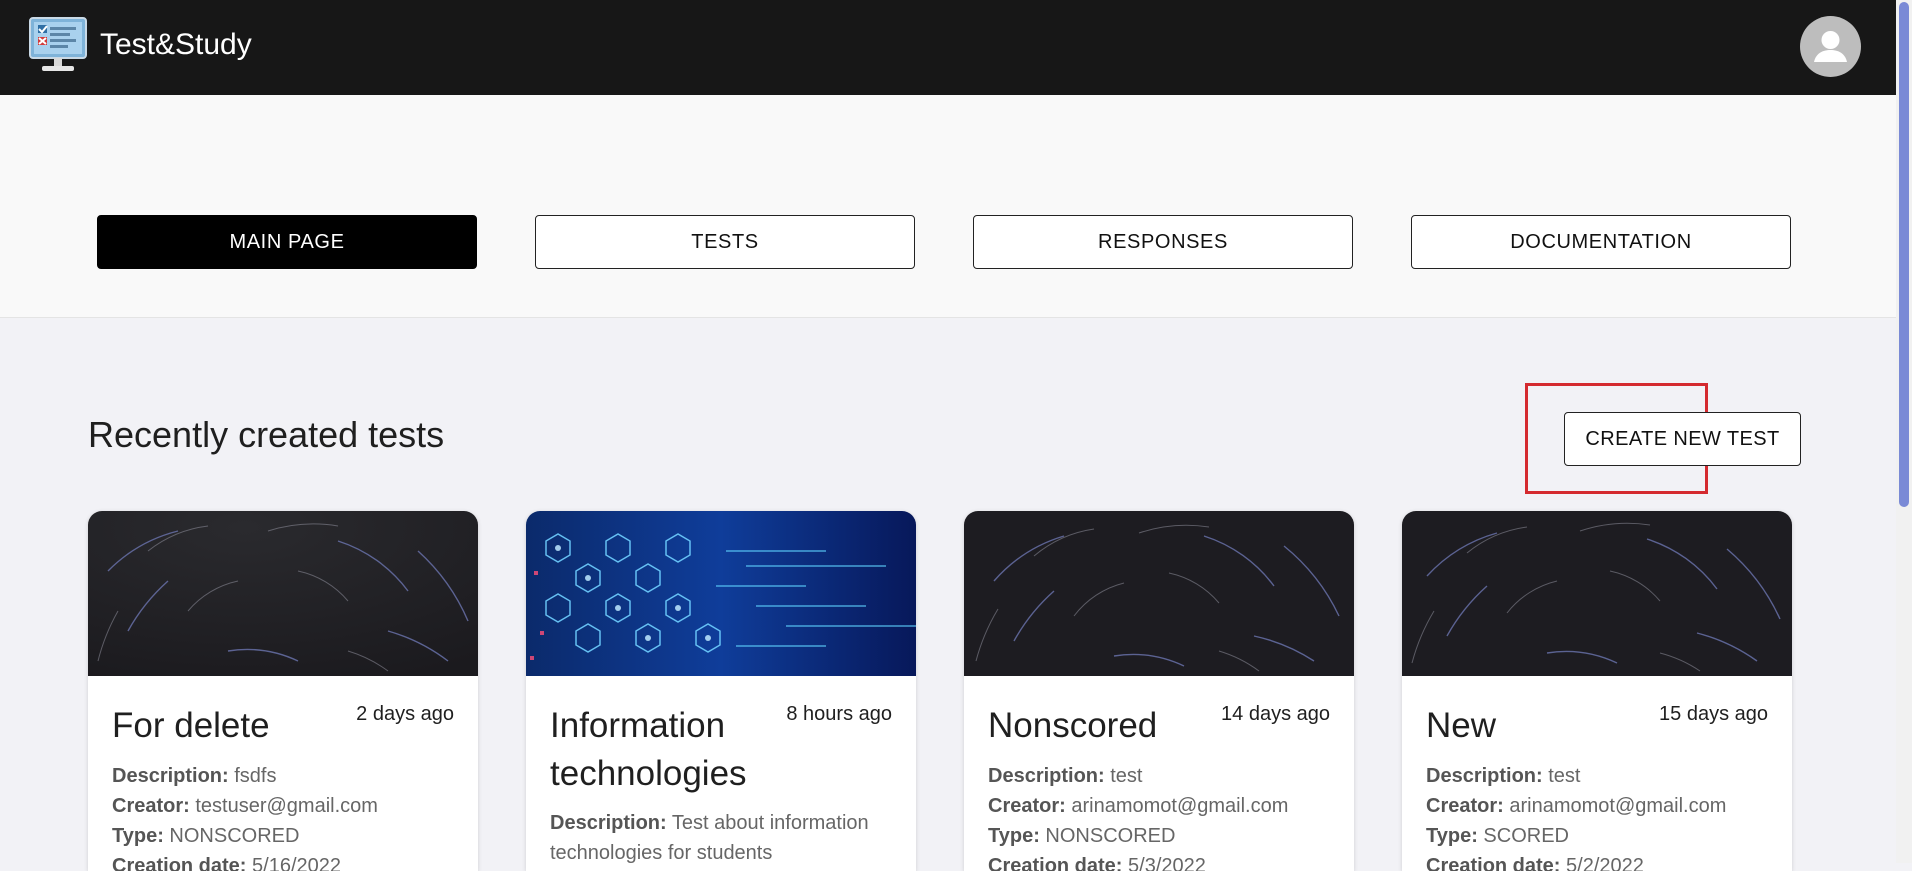  Describe the element at coordinates (405, 714) in the screenshot. I see `card-time: 2 days ago` at that location.